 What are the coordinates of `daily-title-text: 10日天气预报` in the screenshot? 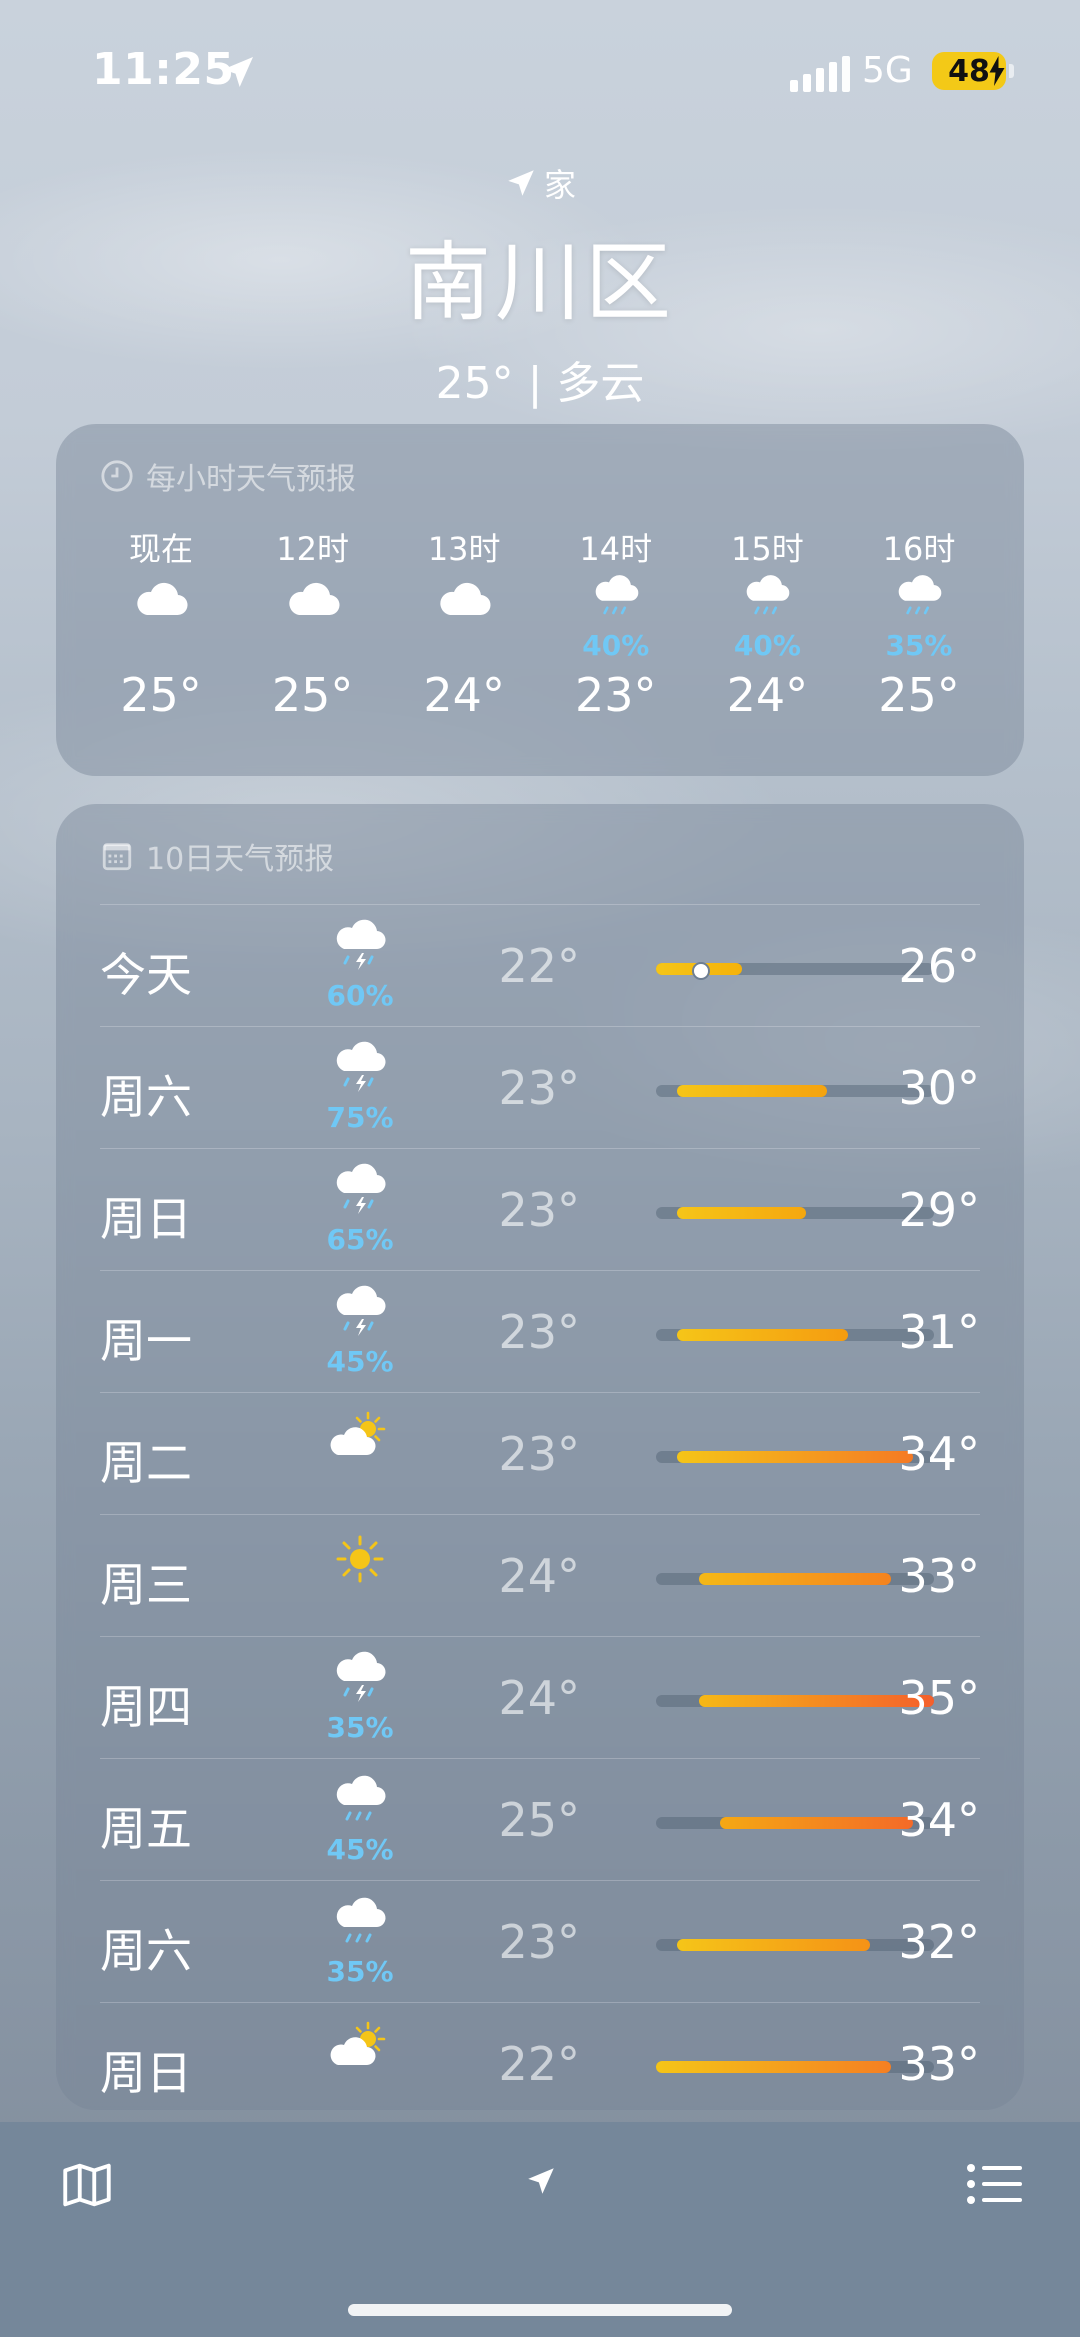 It's located at (240, 859).